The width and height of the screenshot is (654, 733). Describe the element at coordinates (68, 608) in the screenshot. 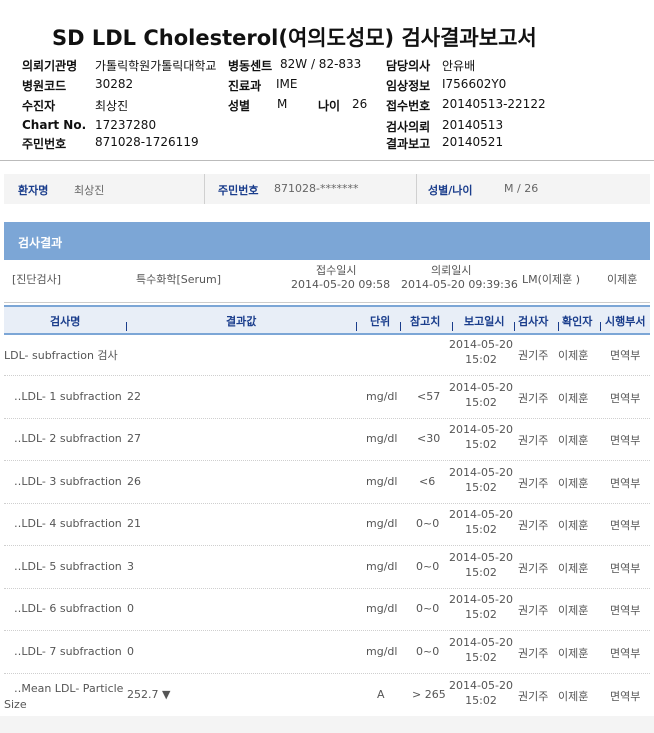

I see `test-name: ‥LDL- 6 subfraction` at that location.